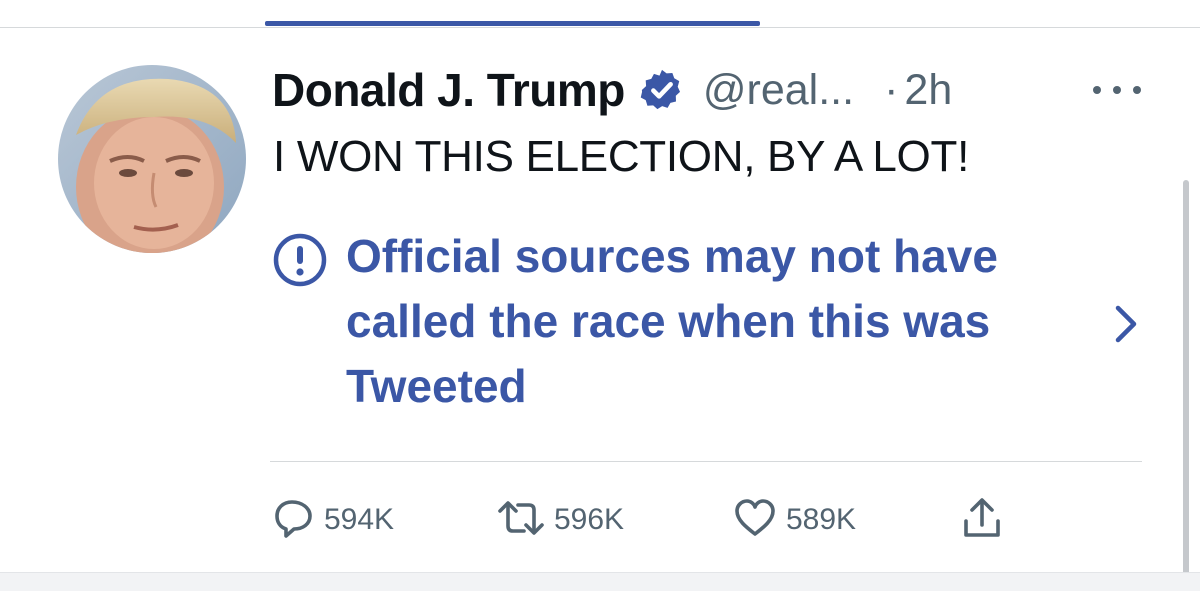  I want to click on exclamation-circle-icon, so click(300, 262).